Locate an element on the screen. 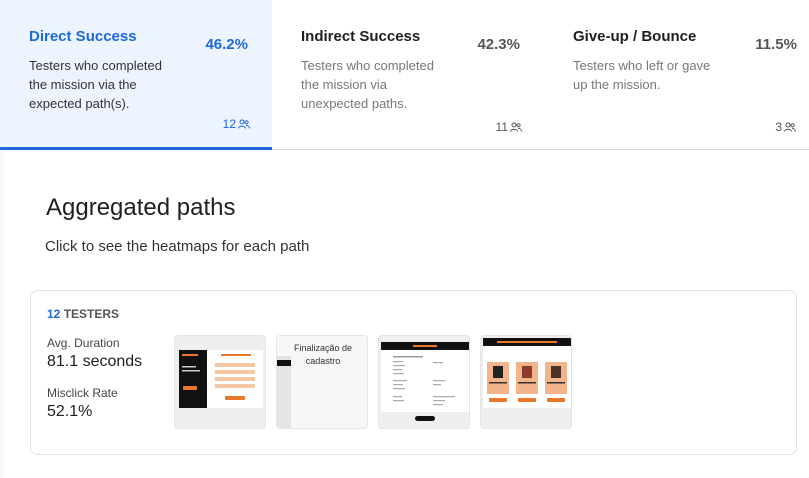 This screenshot has width=809, height=478. tab-percent: 46.2% is located at coordinates (226, 44).